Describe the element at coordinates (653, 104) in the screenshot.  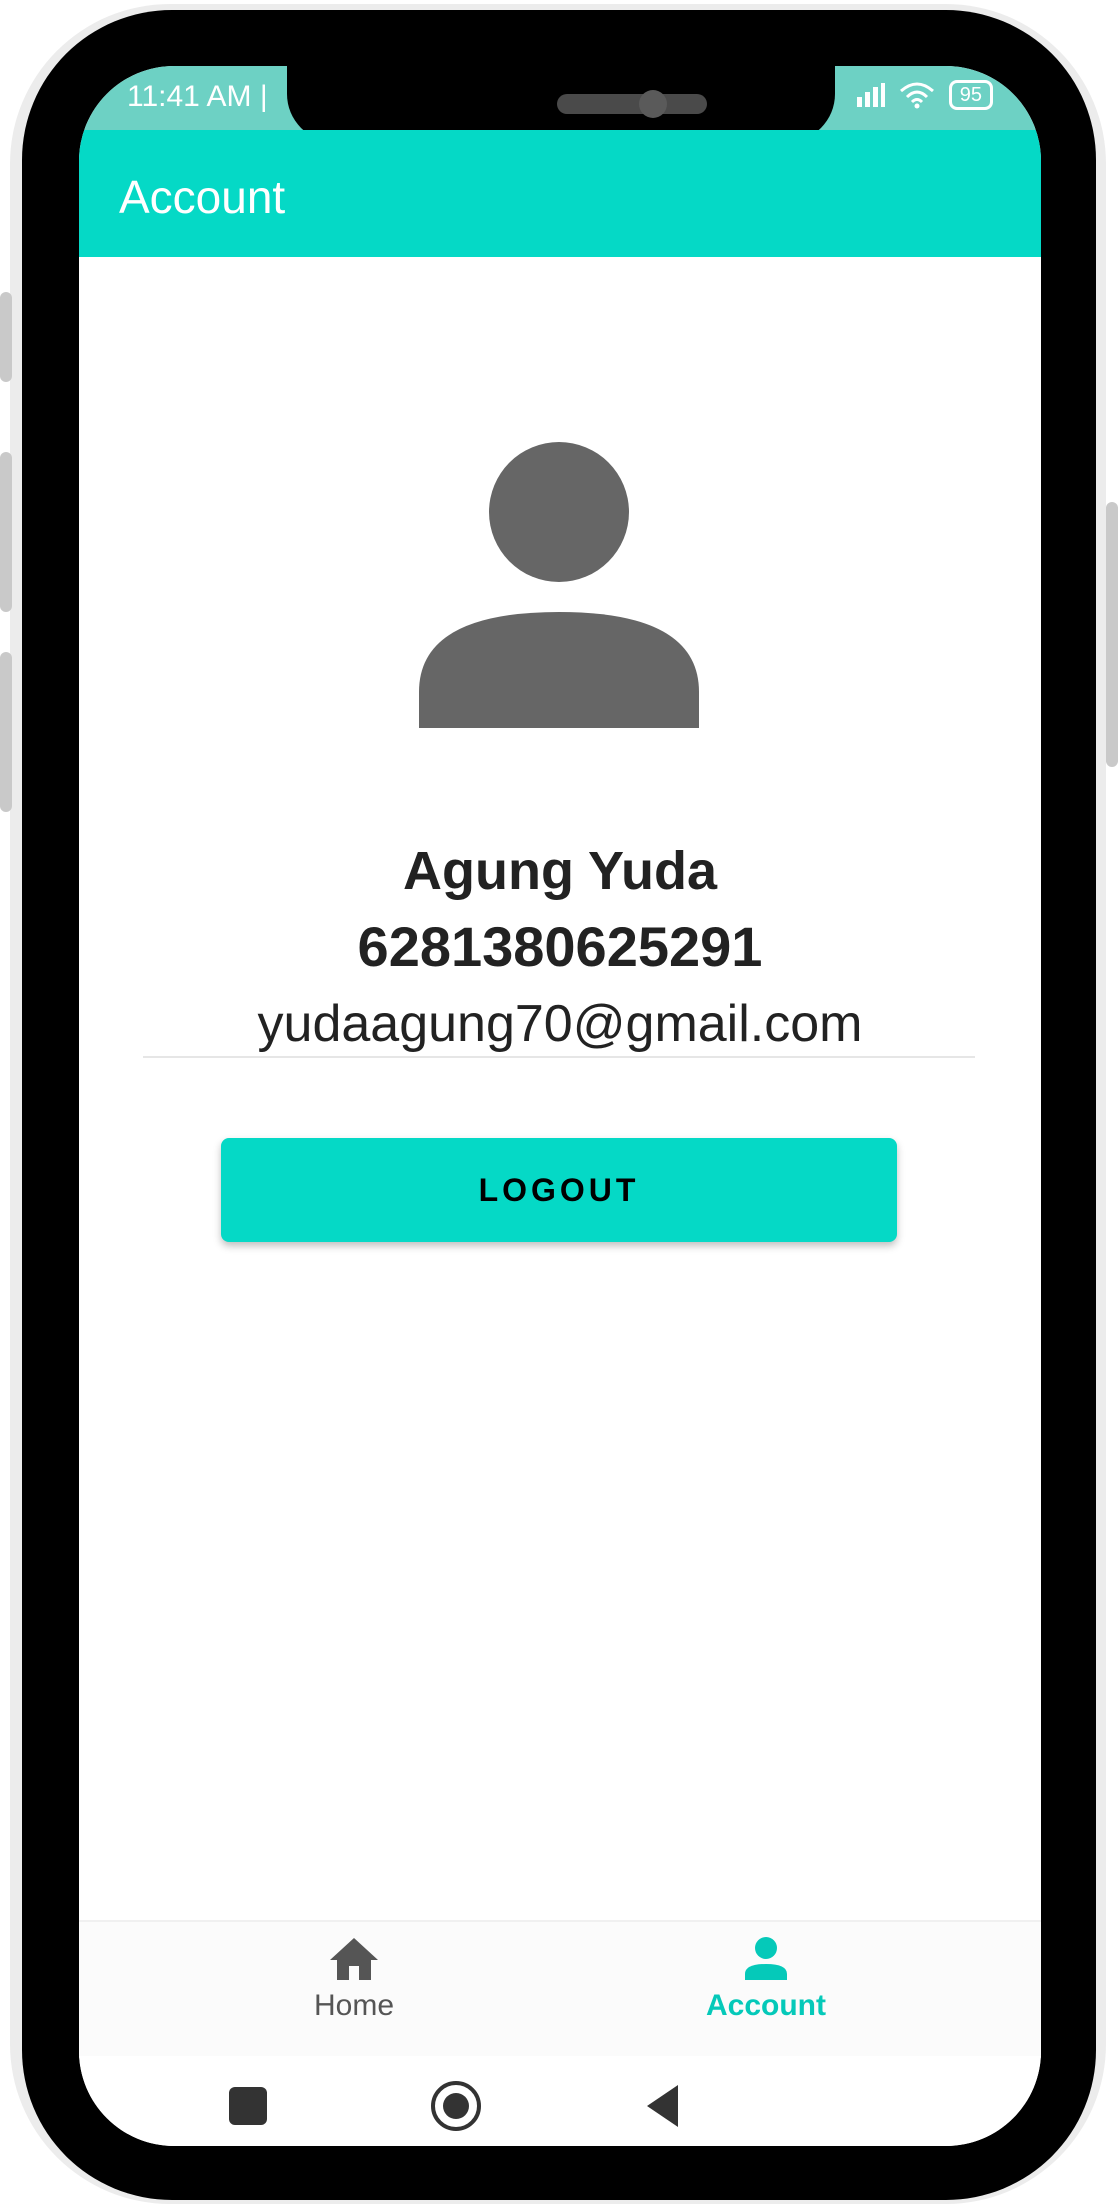
I see `front-camera` at that location.